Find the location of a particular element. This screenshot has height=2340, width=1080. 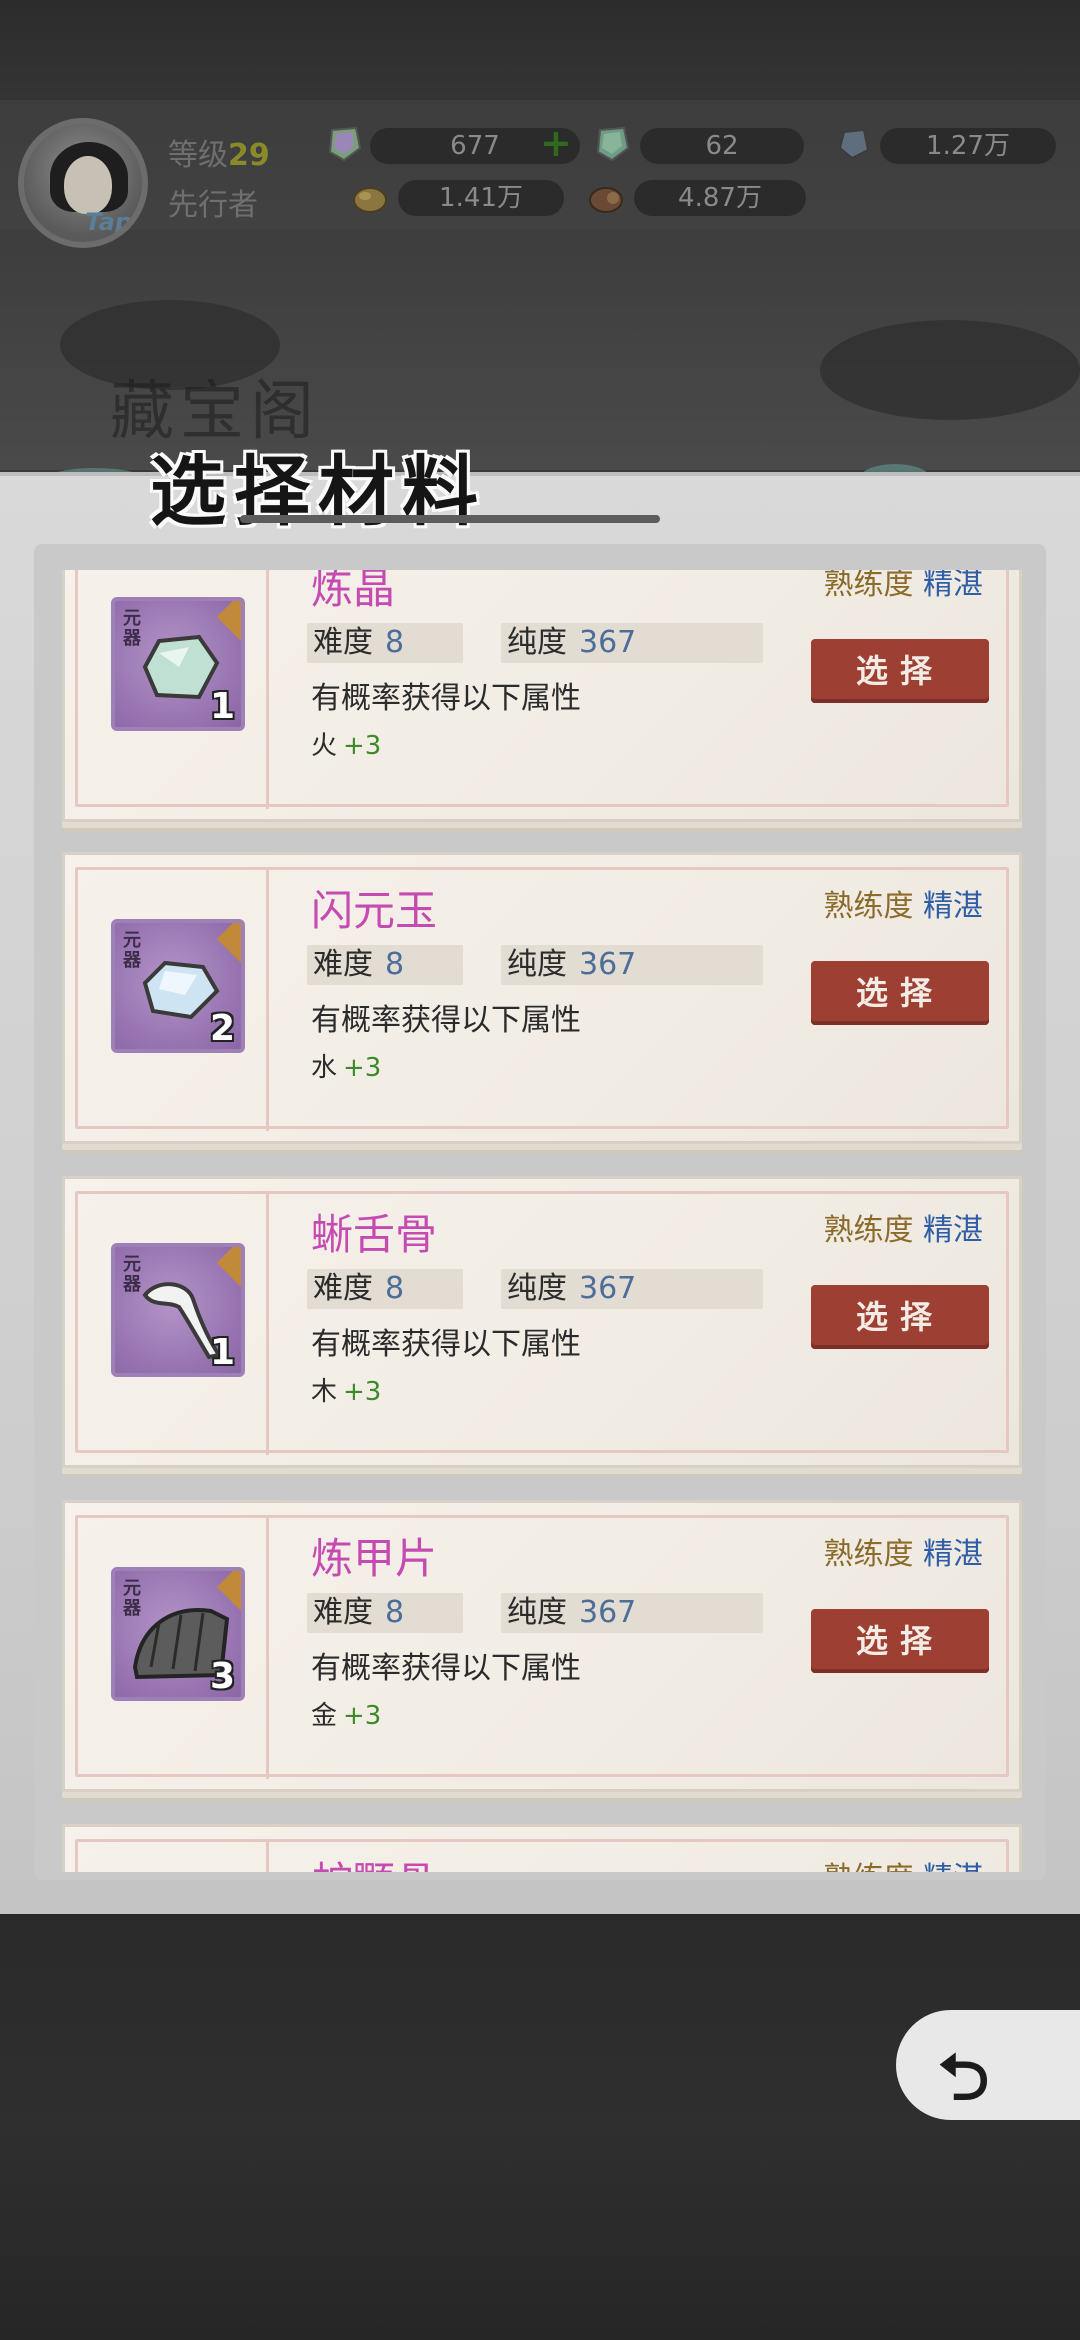

title-underline is located at coordinates (450, 519).